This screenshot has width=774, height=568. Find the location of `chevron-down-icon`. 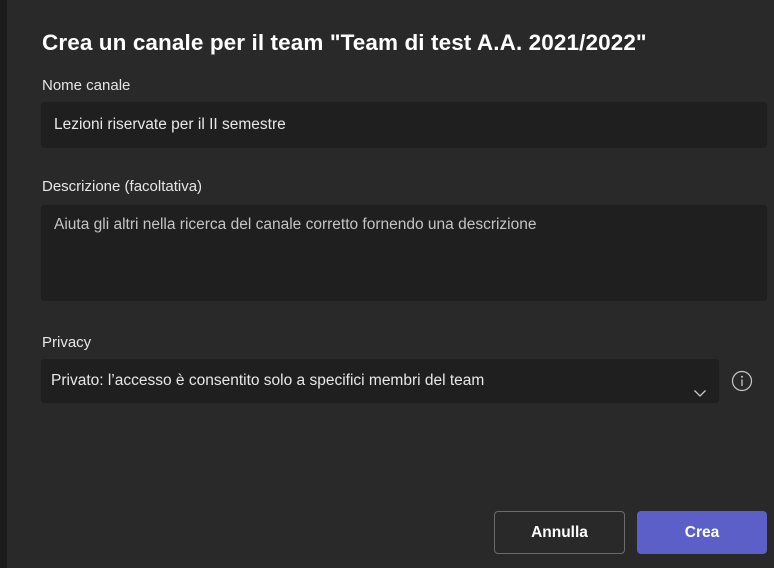

chevron-down-icon is located at coordinates (700, 385).